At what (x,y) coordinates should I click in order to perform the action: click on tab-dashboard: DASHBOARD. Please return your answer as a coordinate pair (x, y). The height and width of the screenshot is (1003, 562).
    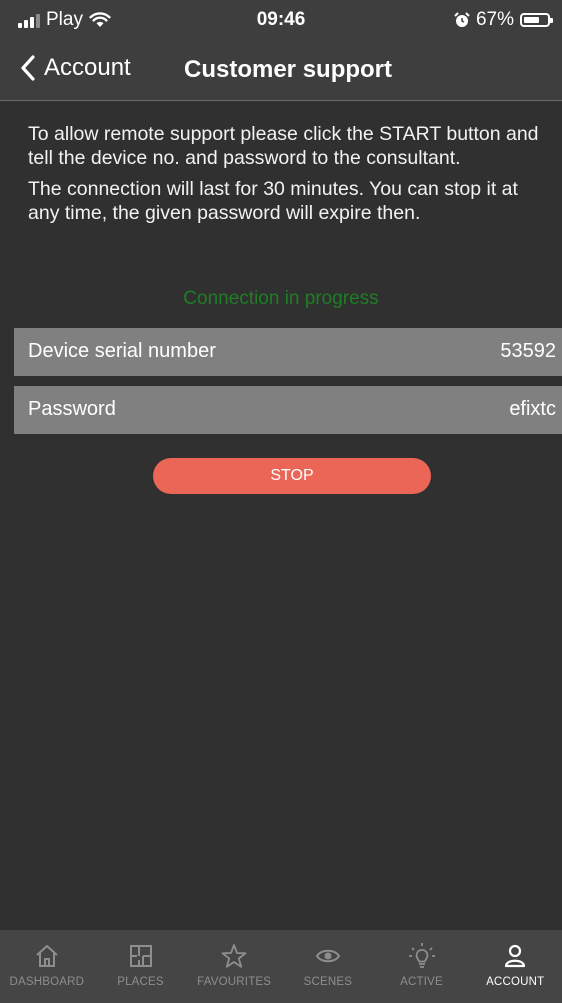
    Looking at the image, I should click on (47, 966).